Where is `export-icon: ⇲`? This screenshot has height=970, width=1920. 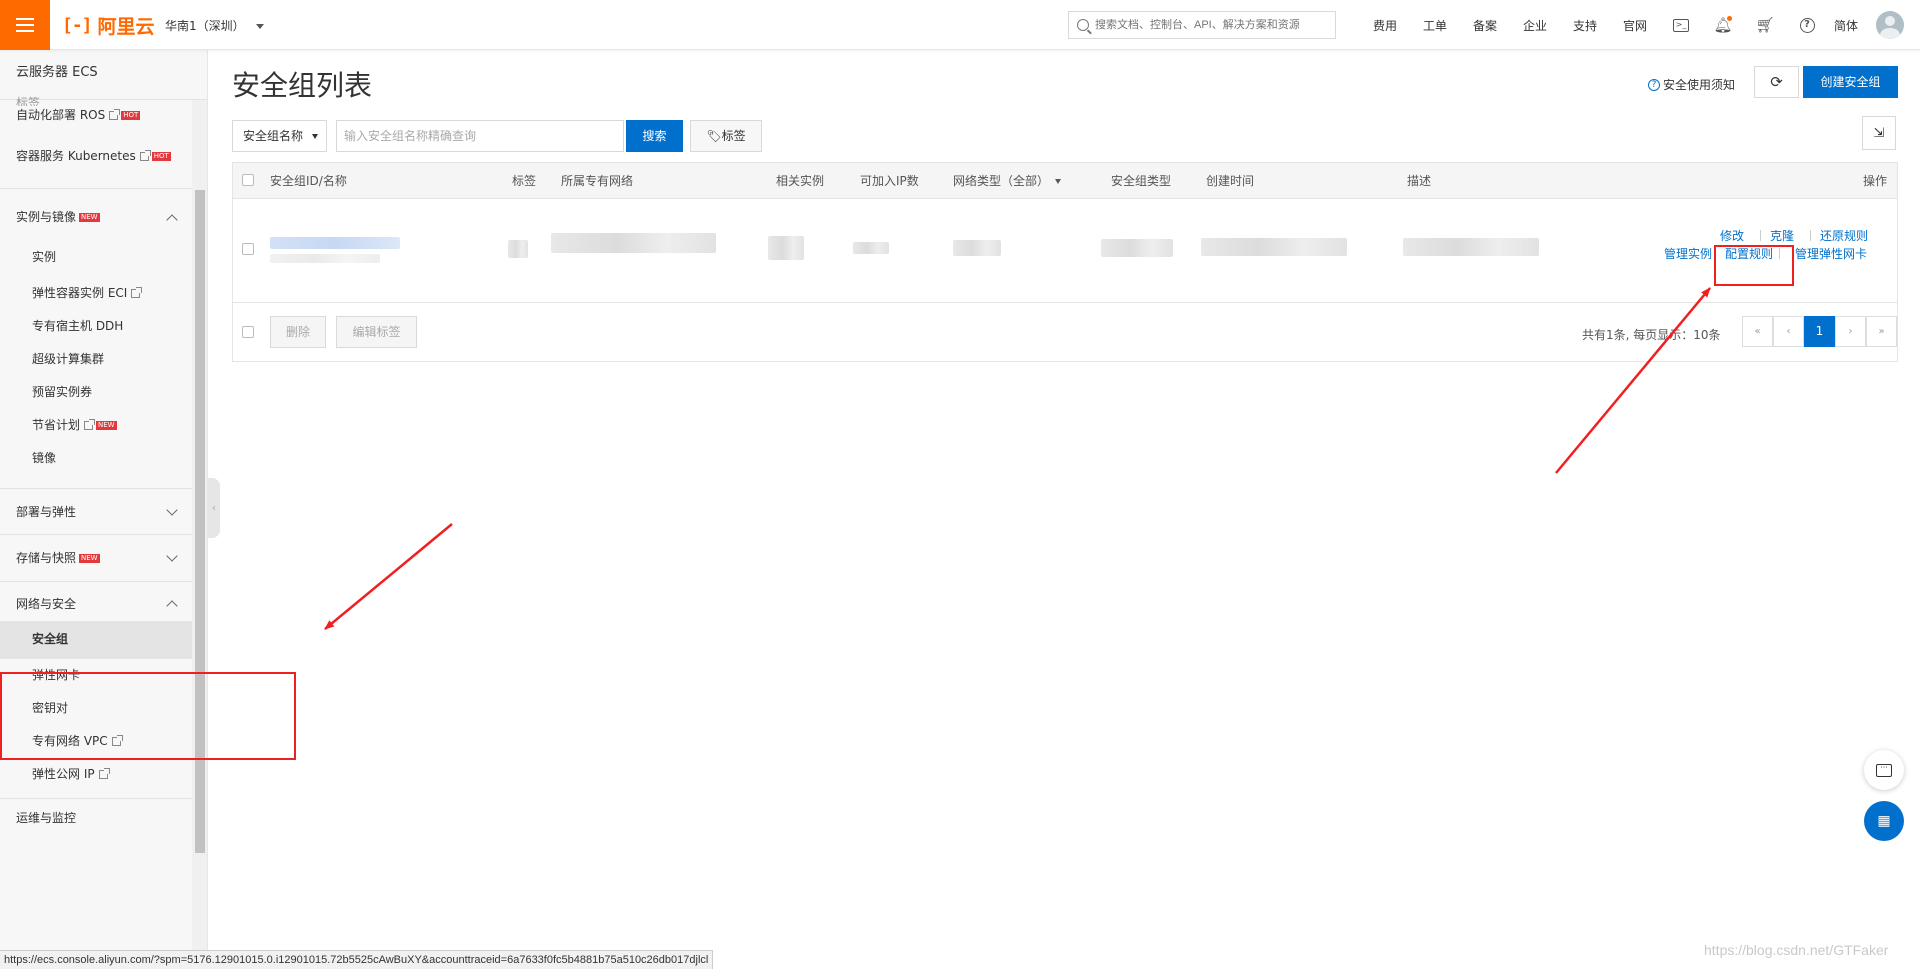
export-icon: ⇲ is located at coordinates (1879, 133).